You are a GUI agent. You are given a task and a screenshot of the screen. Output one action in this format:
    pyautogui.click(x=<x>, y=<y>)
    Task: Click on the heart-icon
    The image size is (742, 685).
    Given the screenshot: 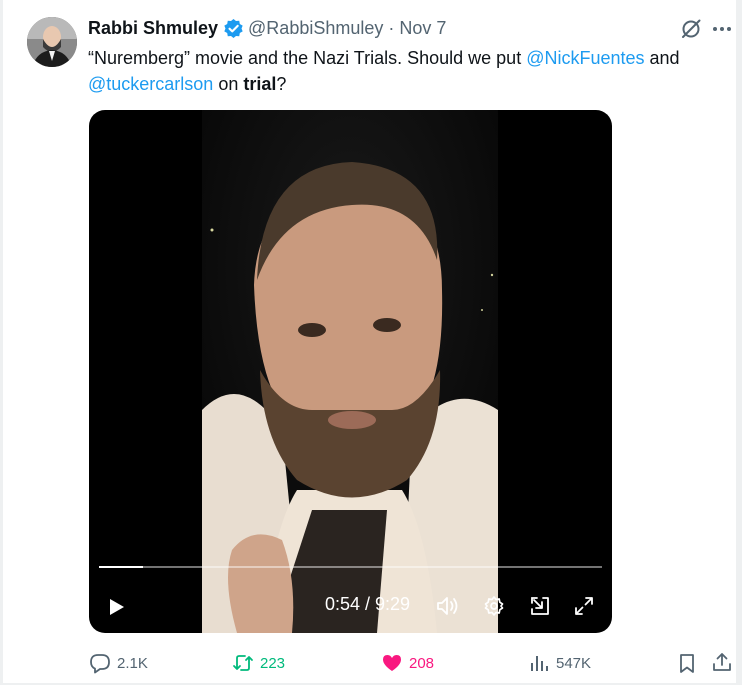 What is the action you would take?
    pyautogui.click(x=392, y=663)
    